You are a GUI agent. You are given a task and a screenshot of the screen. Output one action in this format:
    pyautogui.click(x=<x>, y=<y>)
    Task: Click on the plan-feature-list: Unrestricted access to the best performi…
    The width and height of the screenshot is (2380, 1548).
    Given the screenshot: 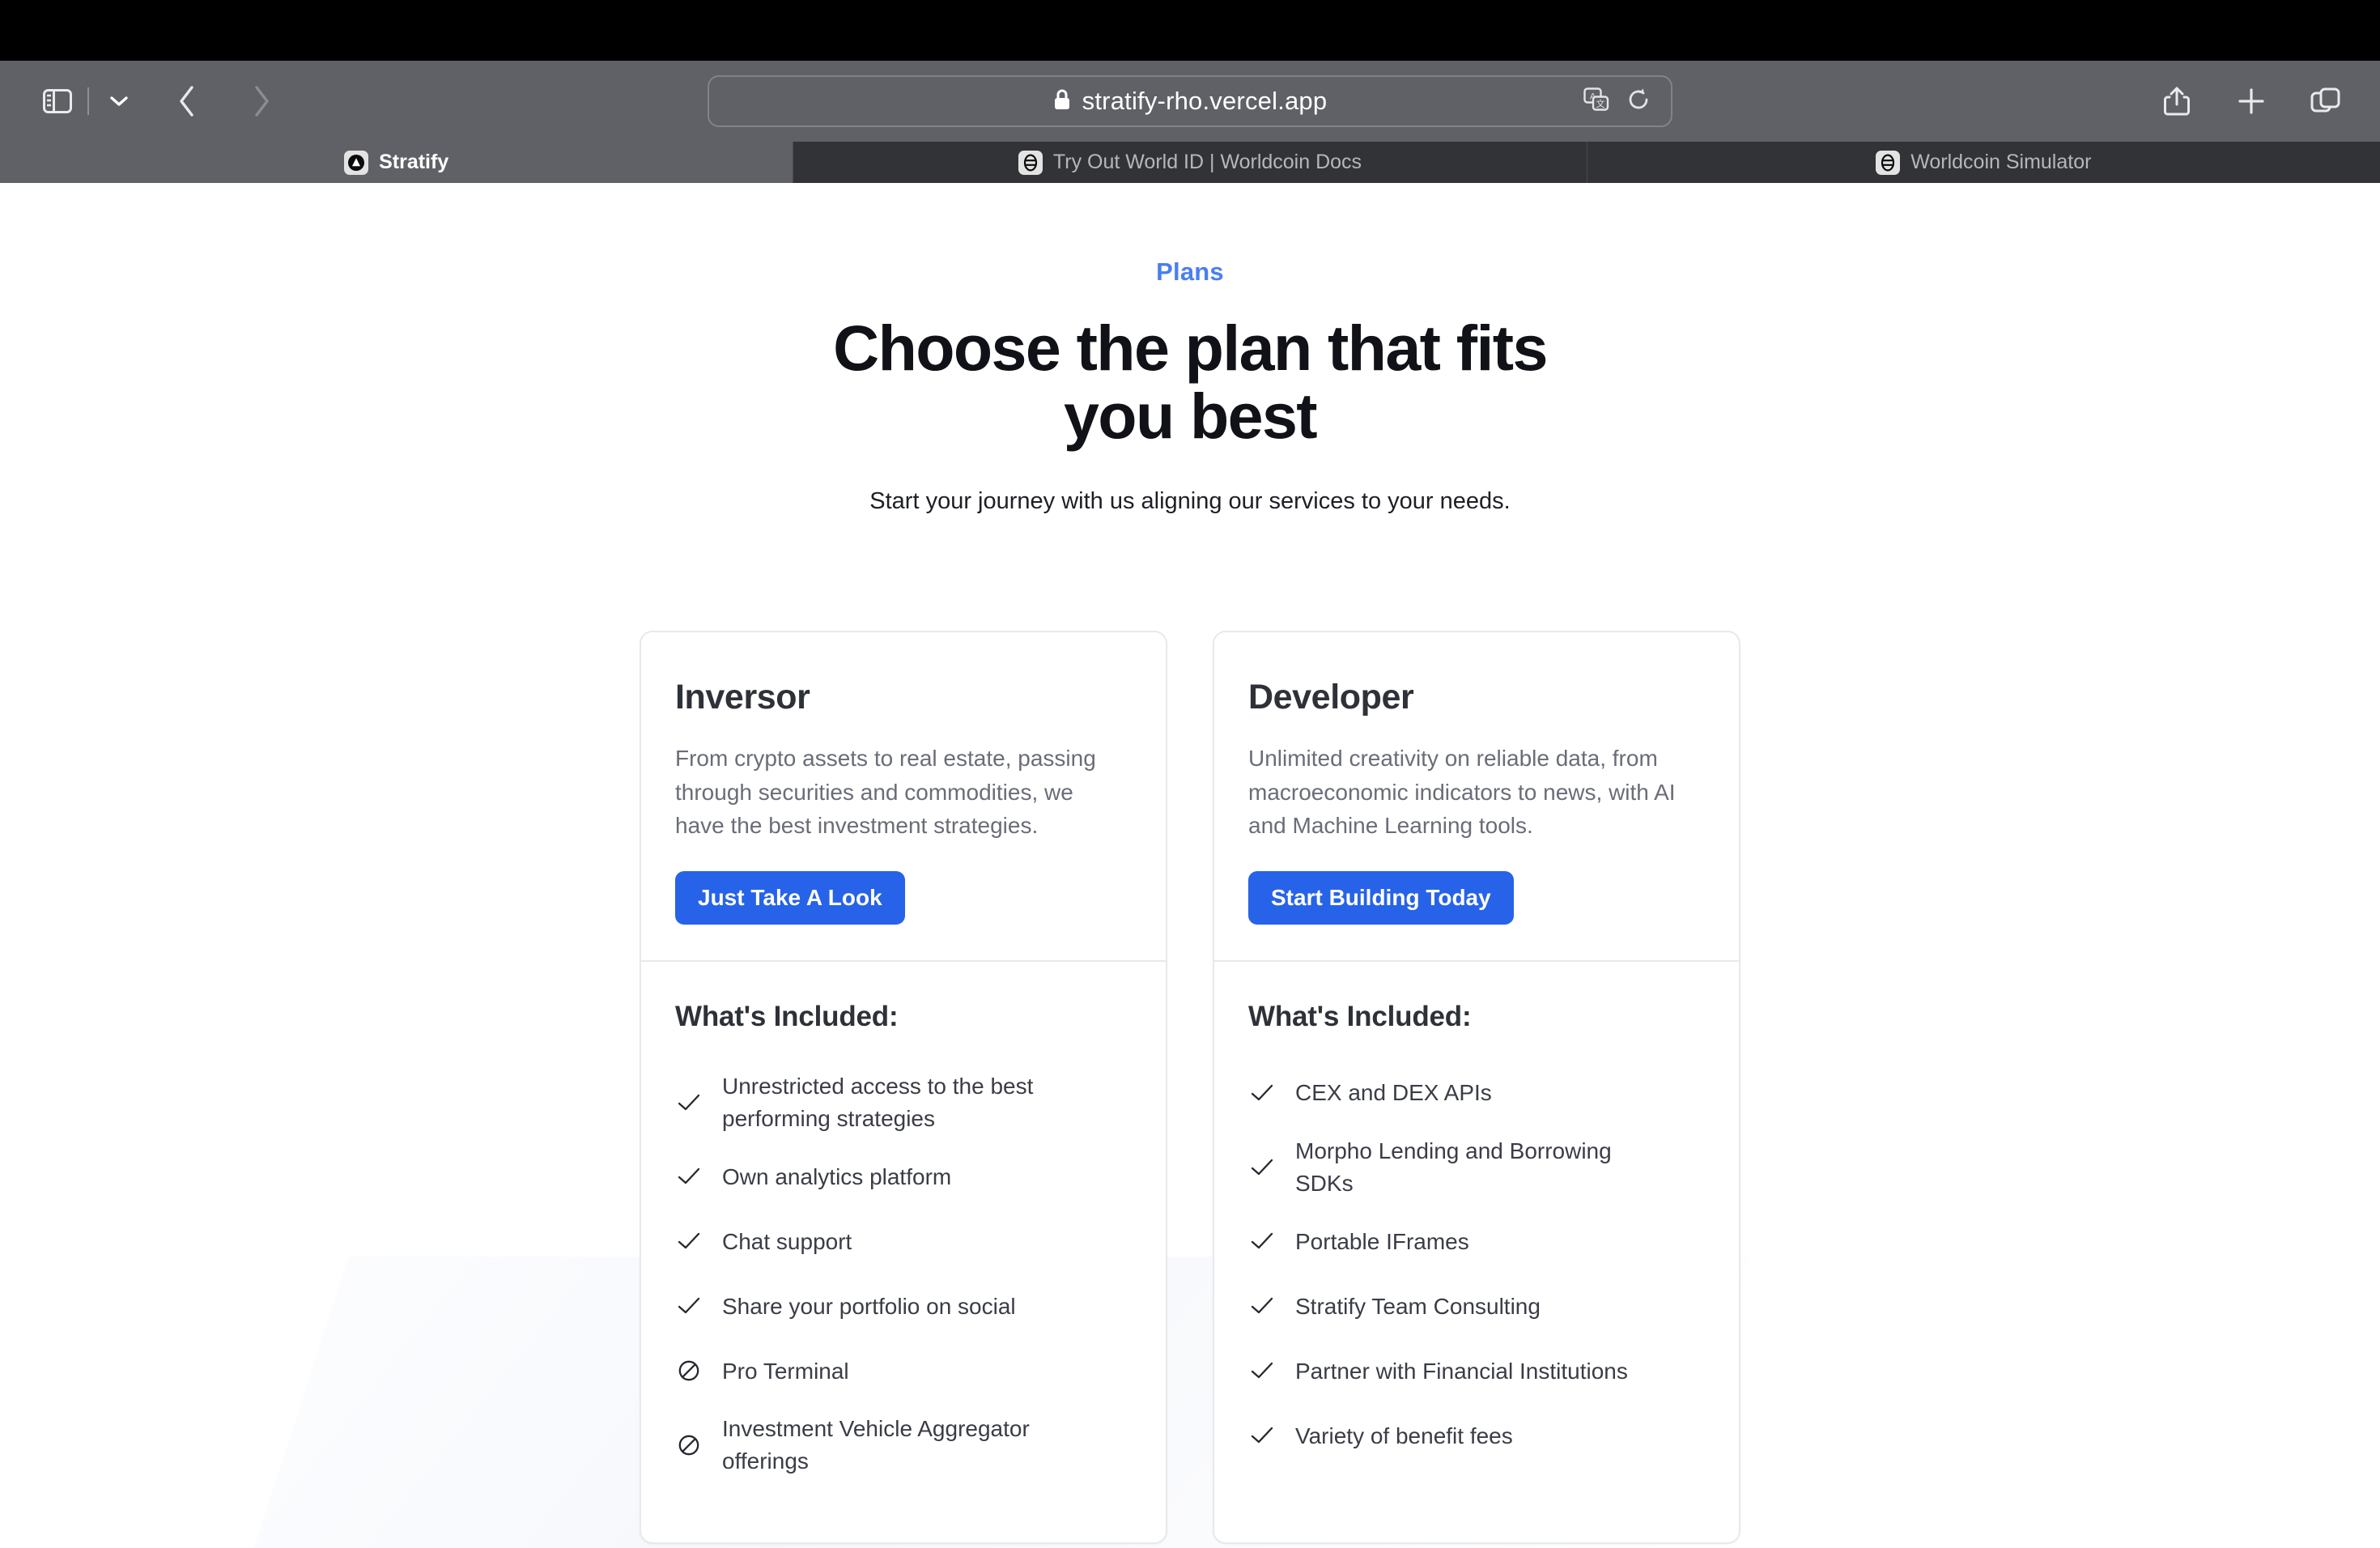 What is the action you would take?
    pyautogui.click(x=904, y=1274)
    